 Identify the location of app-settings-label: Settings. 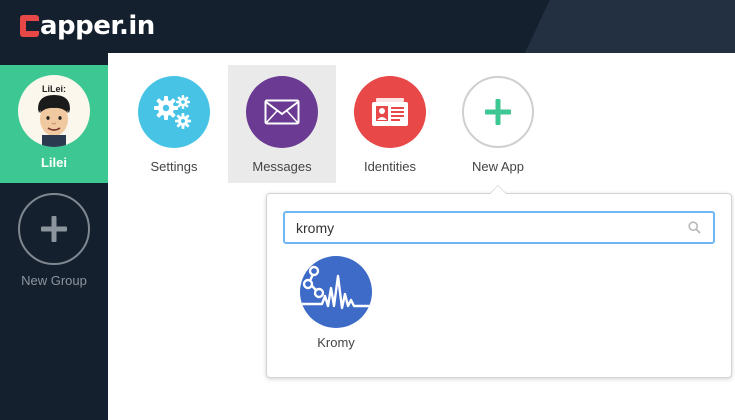
(174, 166).